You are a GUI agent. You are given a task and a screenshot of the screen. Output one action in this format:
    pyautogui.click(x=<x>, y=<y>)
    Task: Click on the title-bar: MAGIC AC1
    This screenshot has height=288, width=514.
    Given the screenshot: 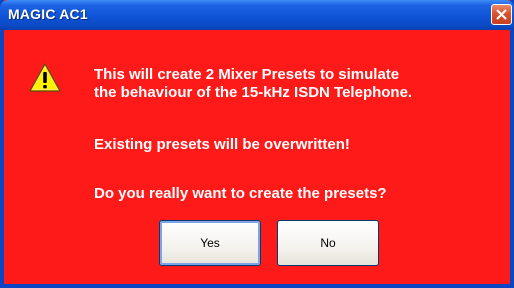 What is the action you would take?
    pyautogui.click(x=257, y=15)
    